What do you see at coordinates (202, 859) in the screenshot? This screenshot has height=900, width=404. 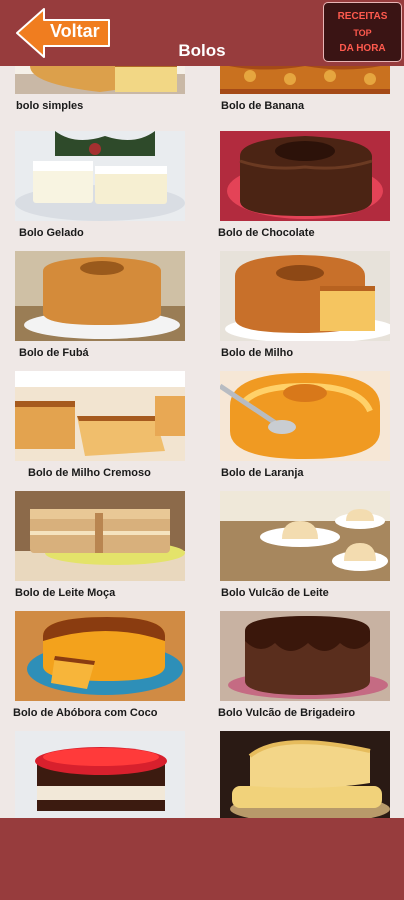 I see `footer-bar` at bounding box center [202, 859].